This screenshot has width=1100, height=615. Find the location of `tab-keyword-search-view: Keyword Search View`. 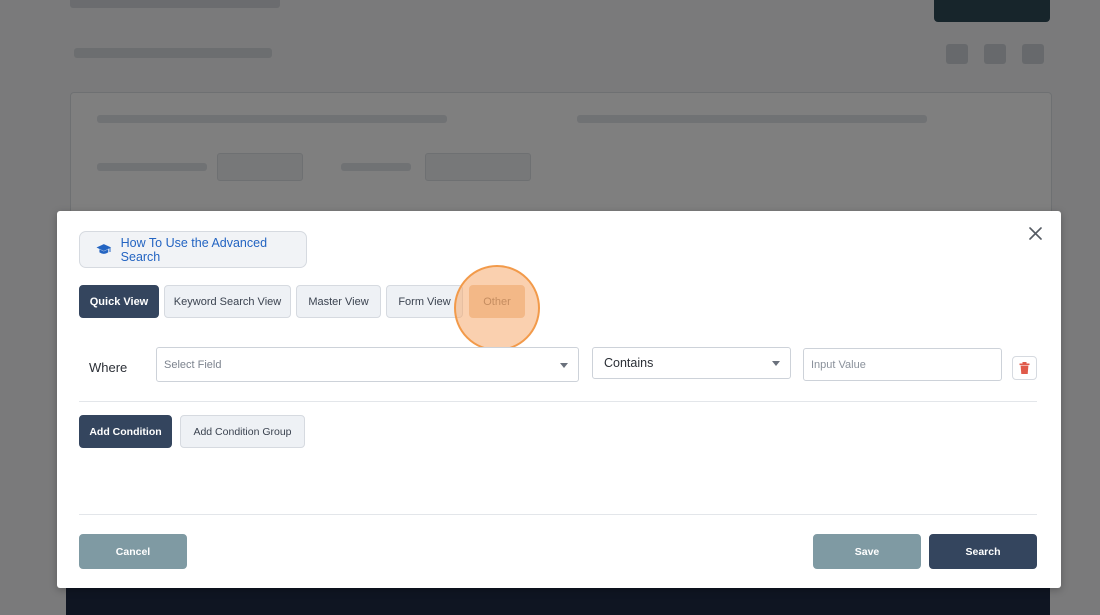

tab-keyword-search-view: Keyword Search View is located at coordinates (227, 301).